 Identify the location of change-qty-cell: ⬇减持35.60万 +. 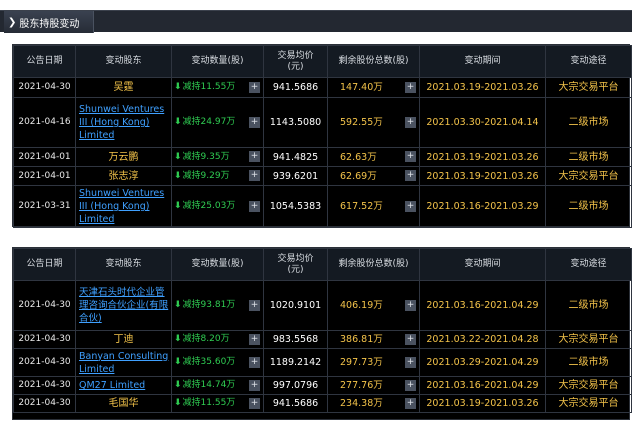
(217, 362).